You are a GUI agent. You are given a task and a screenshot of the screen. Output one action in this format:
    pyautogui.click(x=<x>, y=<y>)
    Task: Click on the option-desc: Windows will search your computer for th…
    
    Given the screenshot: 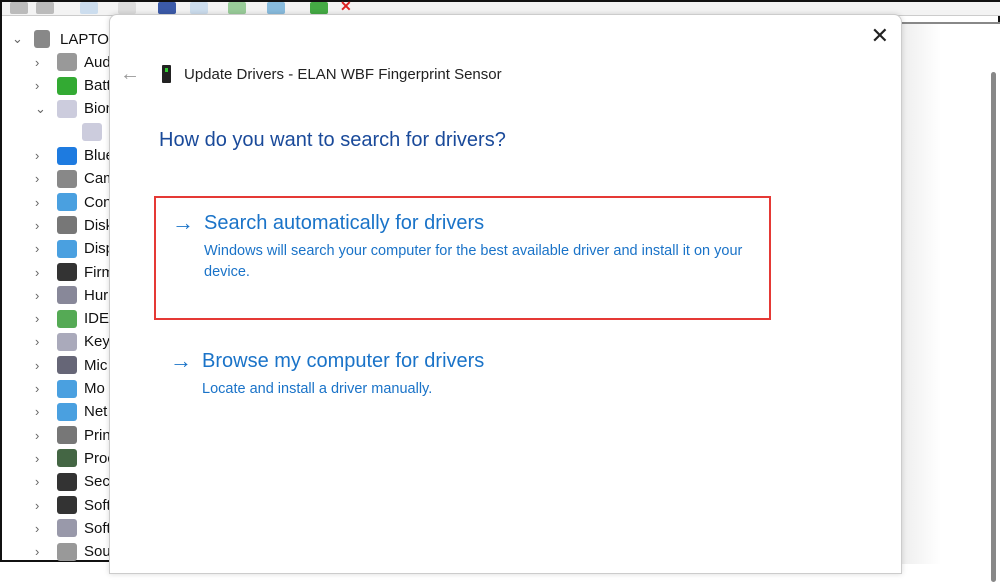 What is the action you would take?
    pyautogui.click(x=473, y=261)
    